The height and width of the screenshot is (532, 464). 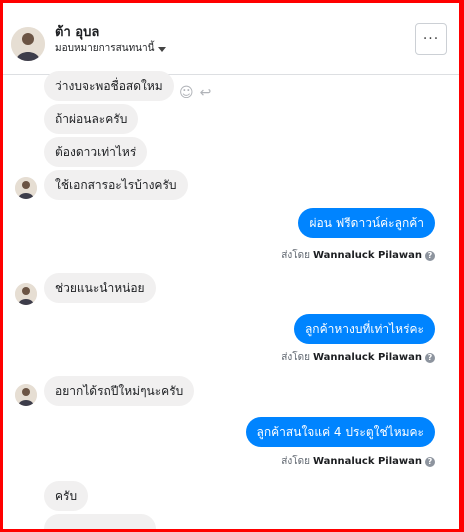 What do you see at coordinates (195, 93) in the screenshot?
I see `message-actions: ☺ ↩` at bounding box center [195, 93].